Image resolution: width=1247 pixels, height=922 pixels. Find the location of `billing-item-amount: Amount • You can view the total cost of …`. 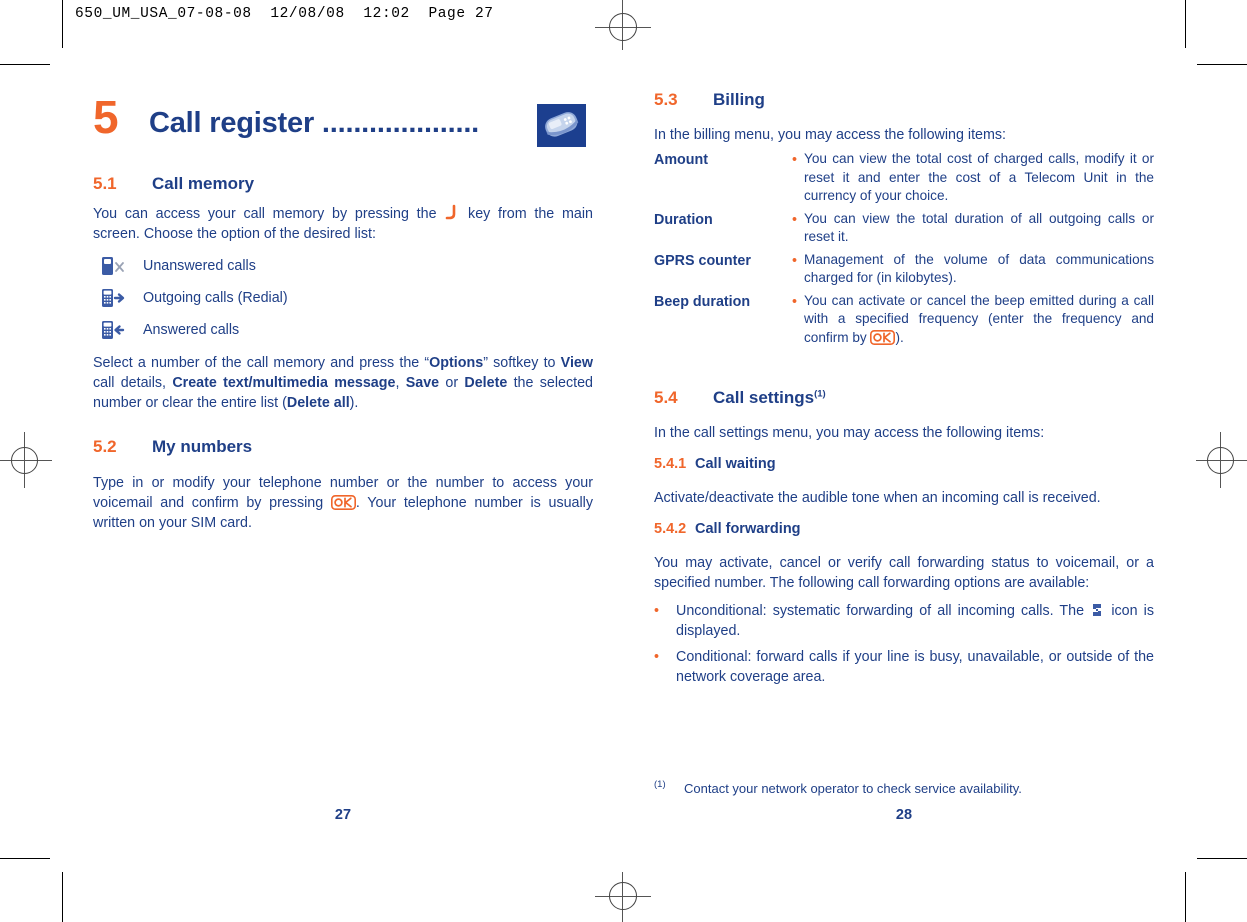

billing-item-amount: Amount • You can view the total cost of … is located at coordinates (904, 178).